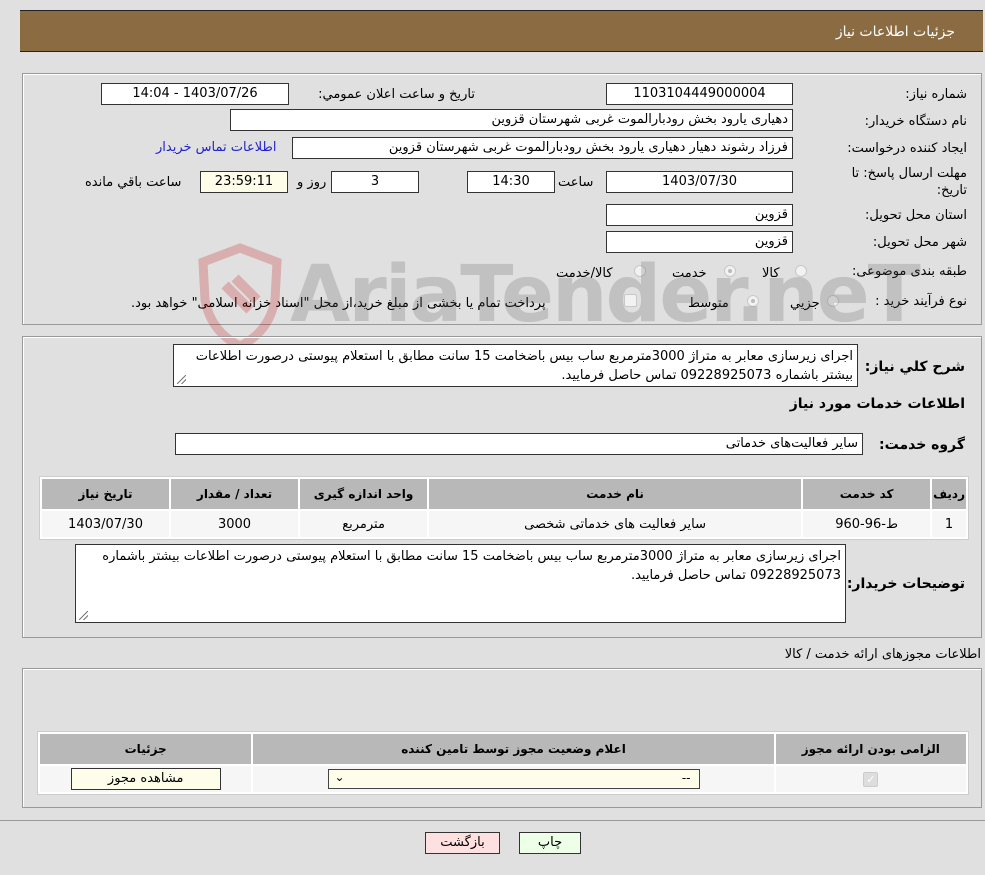  I want to click on cell-service-code: ط-96-960, so click(867, 524).